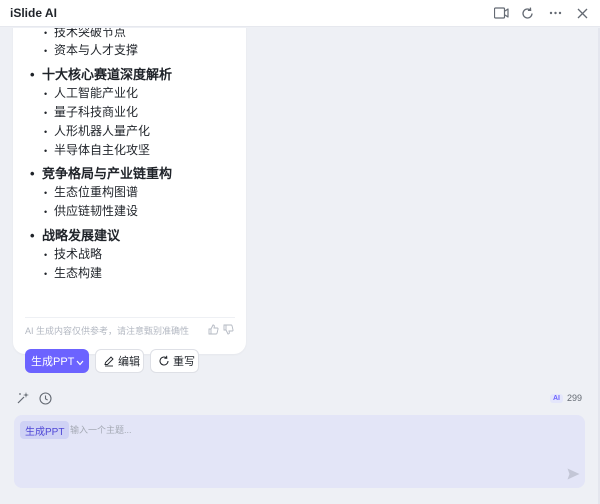 The width and height of the screenshot is (600, 504). Describe the element at coordinates (91, 93) in the screenshot. I see `list-item: • 人工智能产业化` at that location.